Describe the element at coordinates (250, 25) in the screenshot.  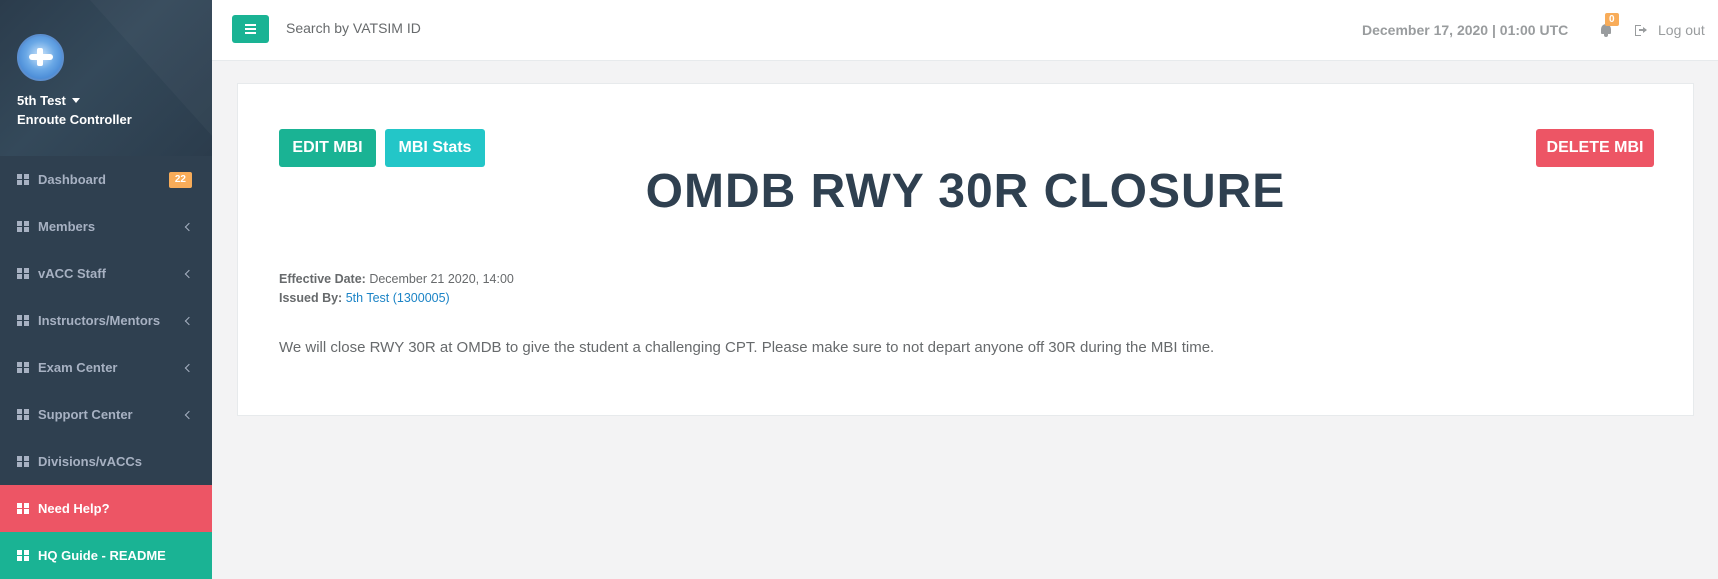
I see `hamburger-icon` at that location.